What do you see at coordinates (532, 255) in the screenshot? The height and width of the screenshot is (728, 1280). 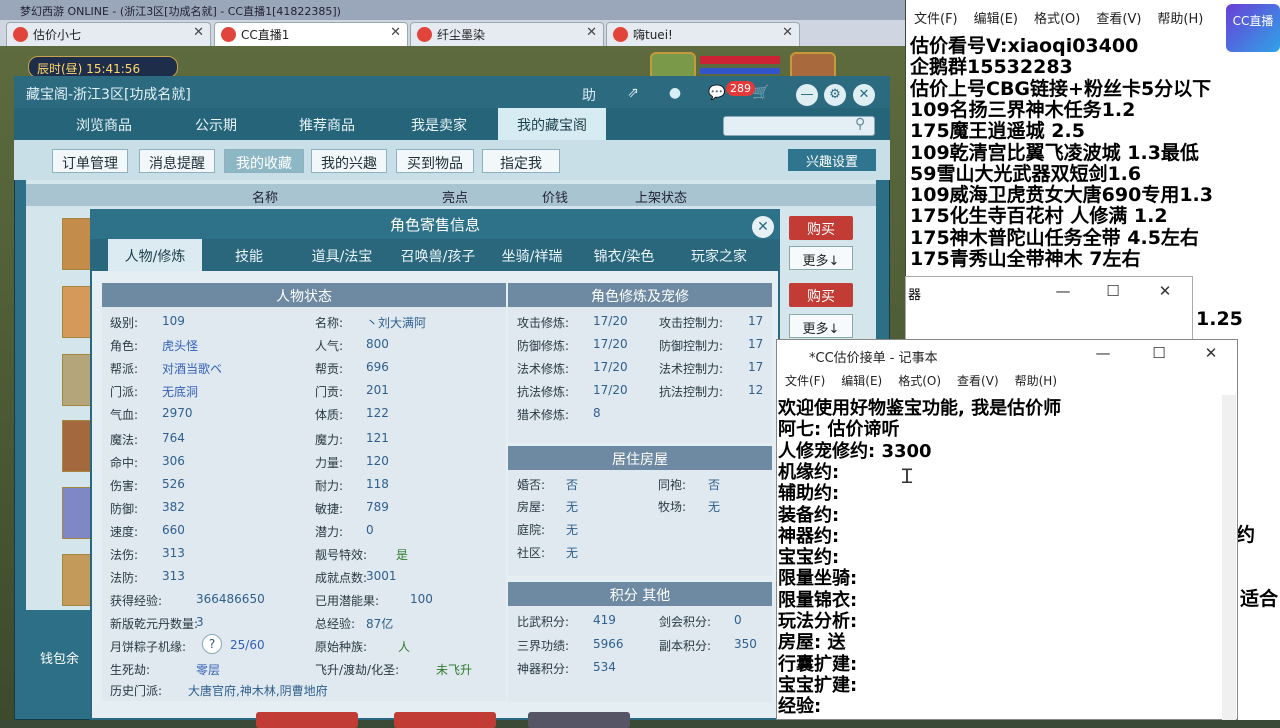 I see `tab-mounts: 坐骑/祥瑞` at bounding box center [532, 255].